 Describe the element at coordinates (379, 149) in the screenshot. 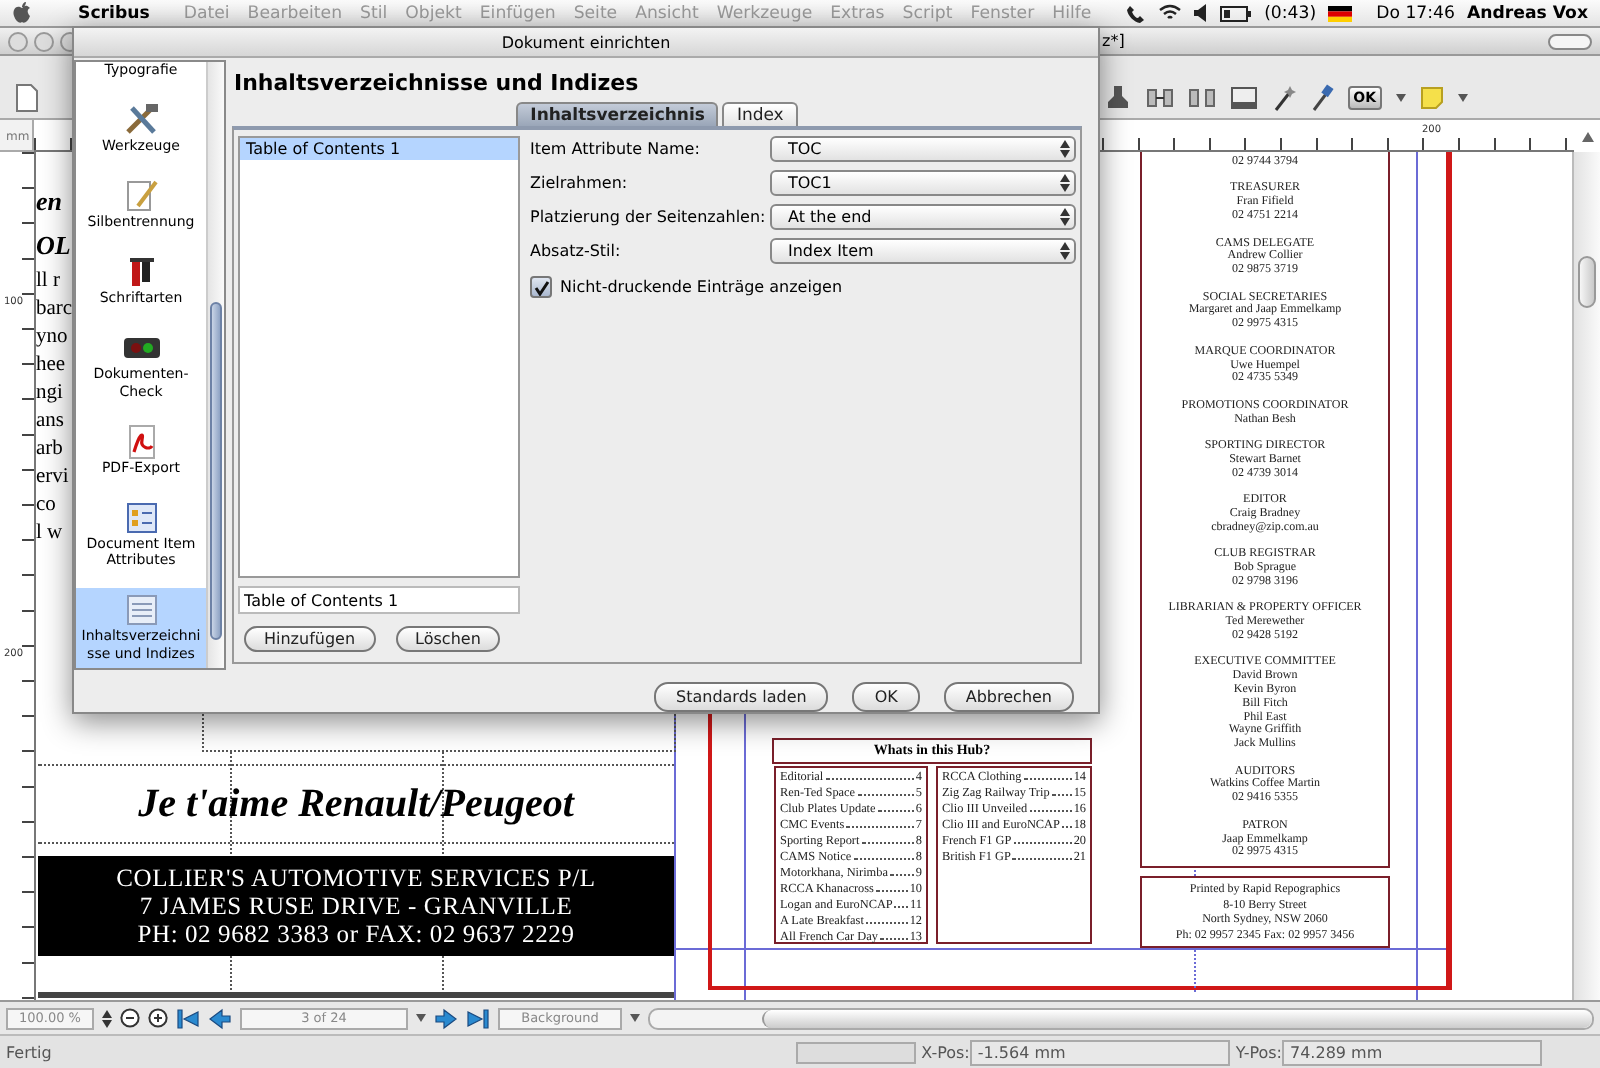

I see `list-item: Table of Contents 1` at that location.